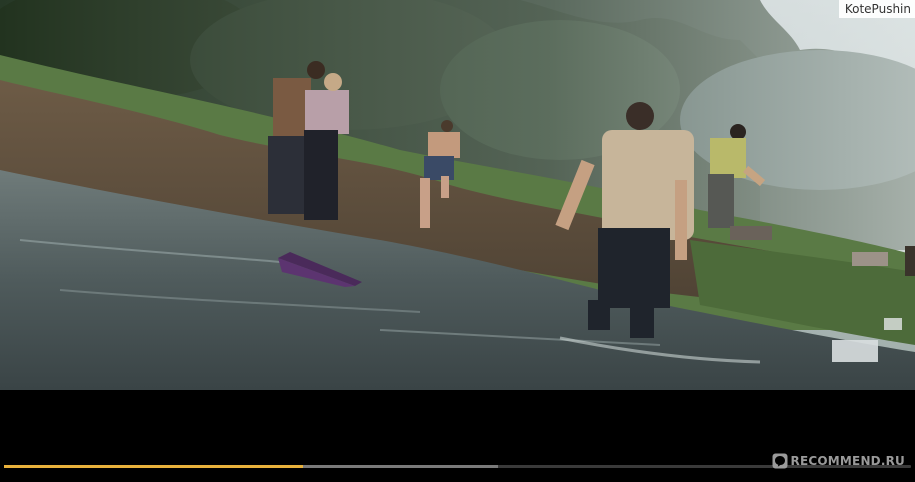  Describe the element at coordinates (847, 461) in the screenshot. I see `watermark-text: RECOMMEND.RU` at that location.